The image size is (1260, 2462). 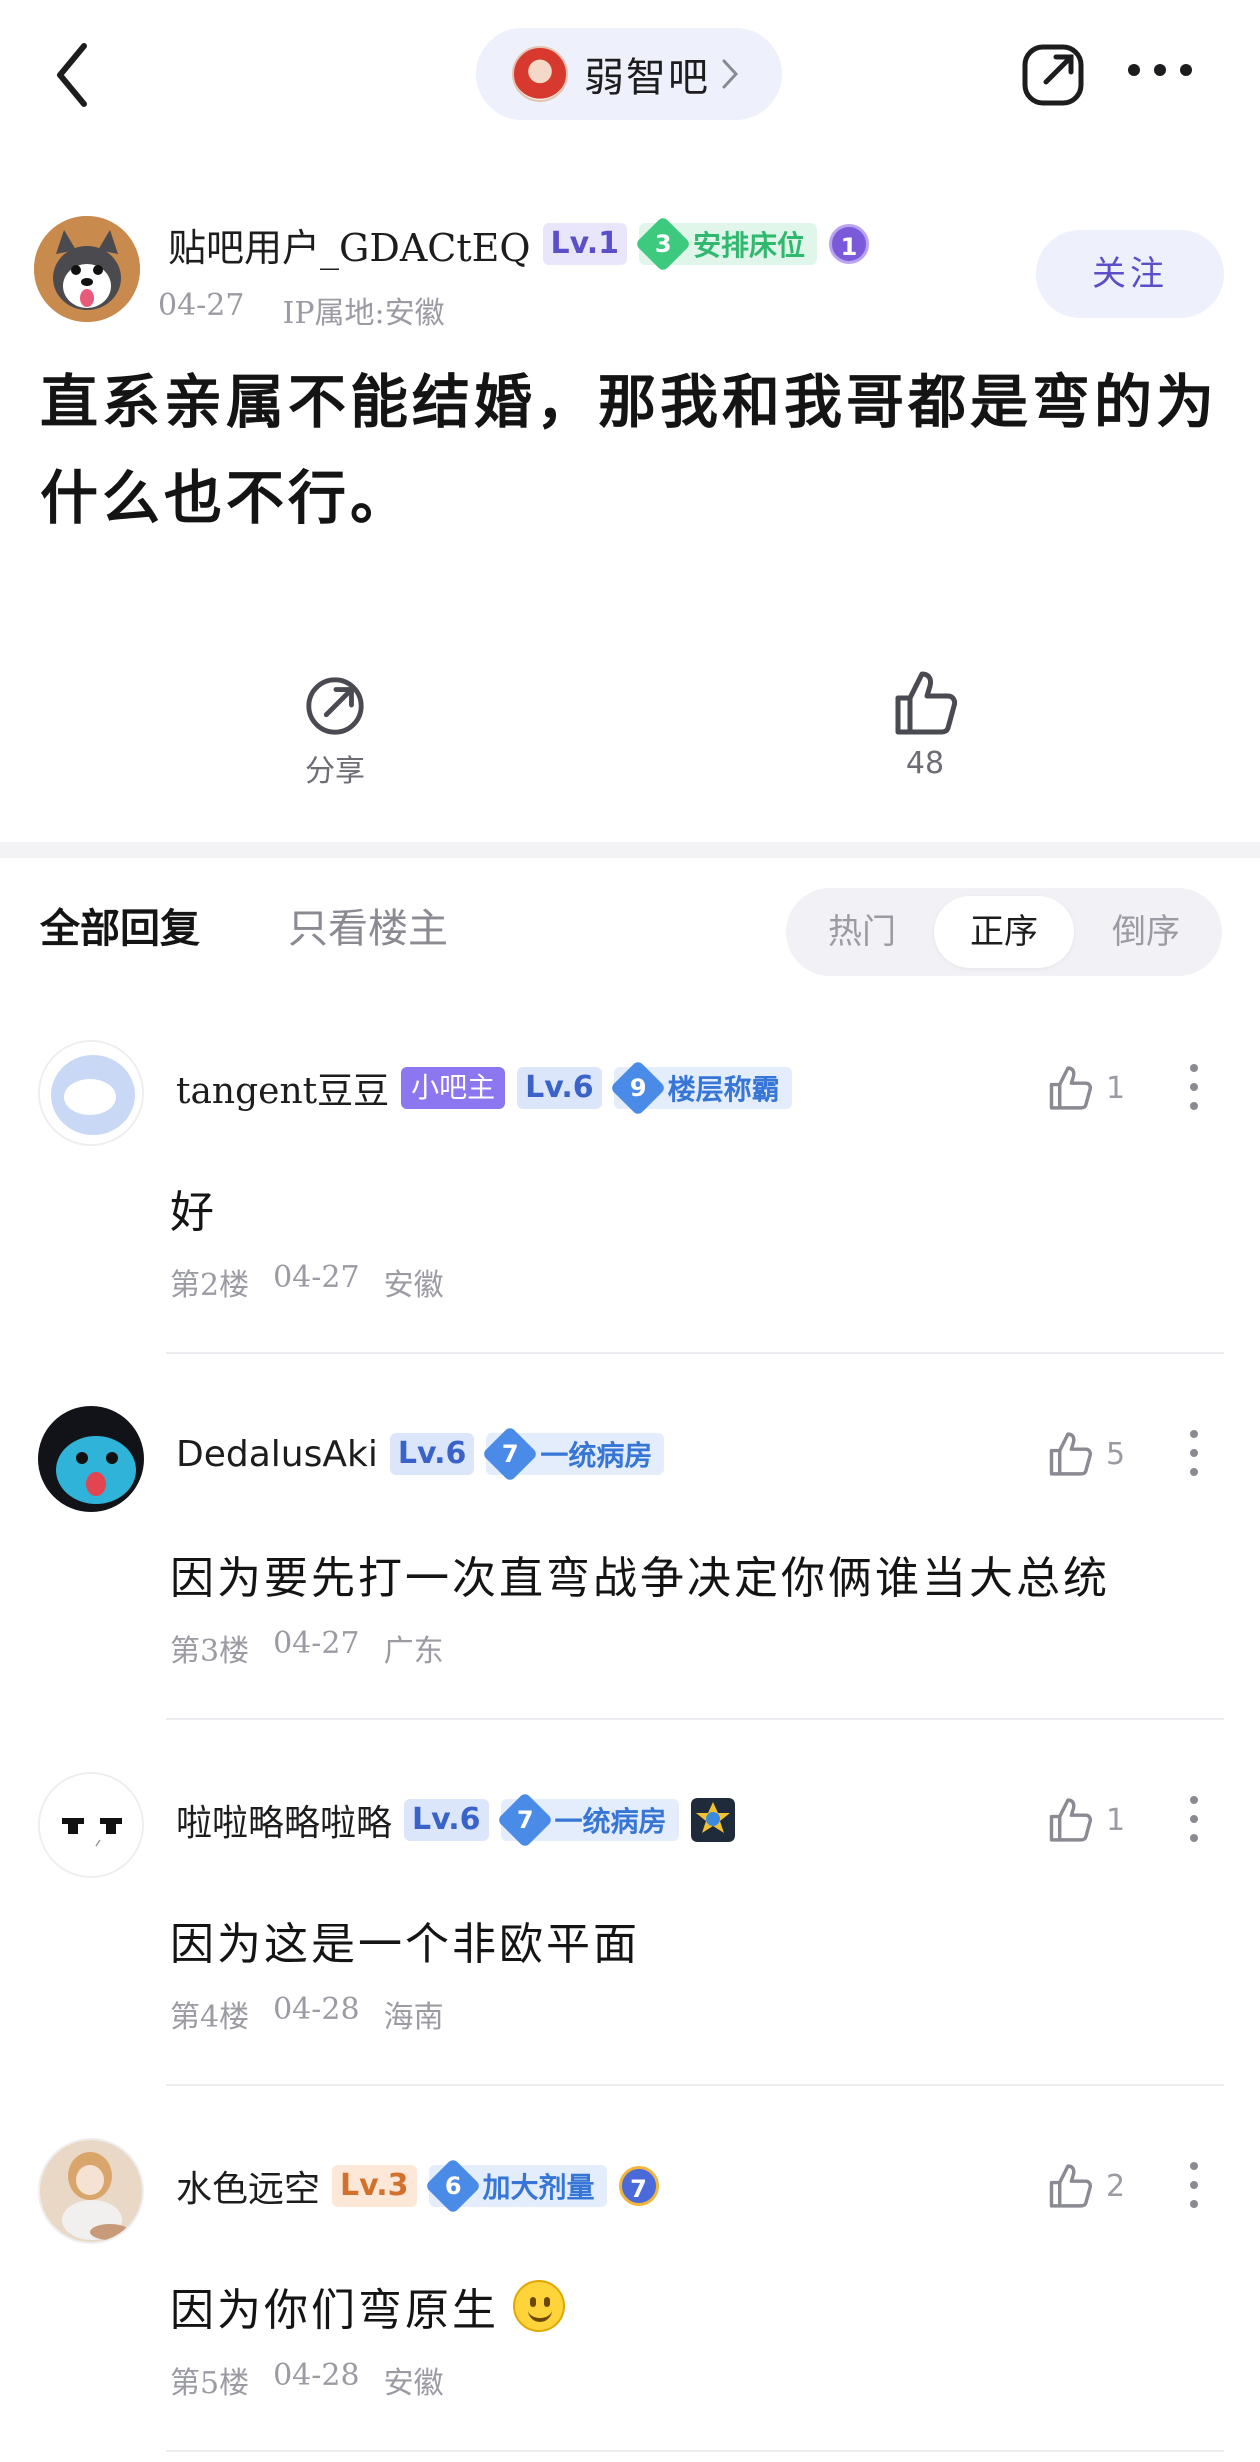 I want to click on author-meta: 04-27 IP属地:安徽, so click(x=301, y=310).